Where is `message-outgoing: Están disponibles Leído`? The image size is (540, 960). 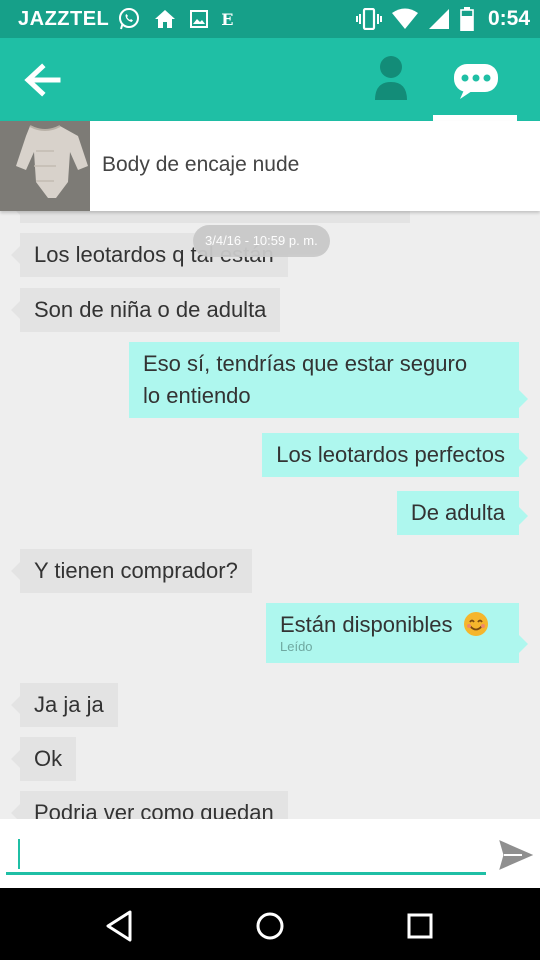
message-outgoing: Están disponibles Leído is located at coordinates (397, 633).